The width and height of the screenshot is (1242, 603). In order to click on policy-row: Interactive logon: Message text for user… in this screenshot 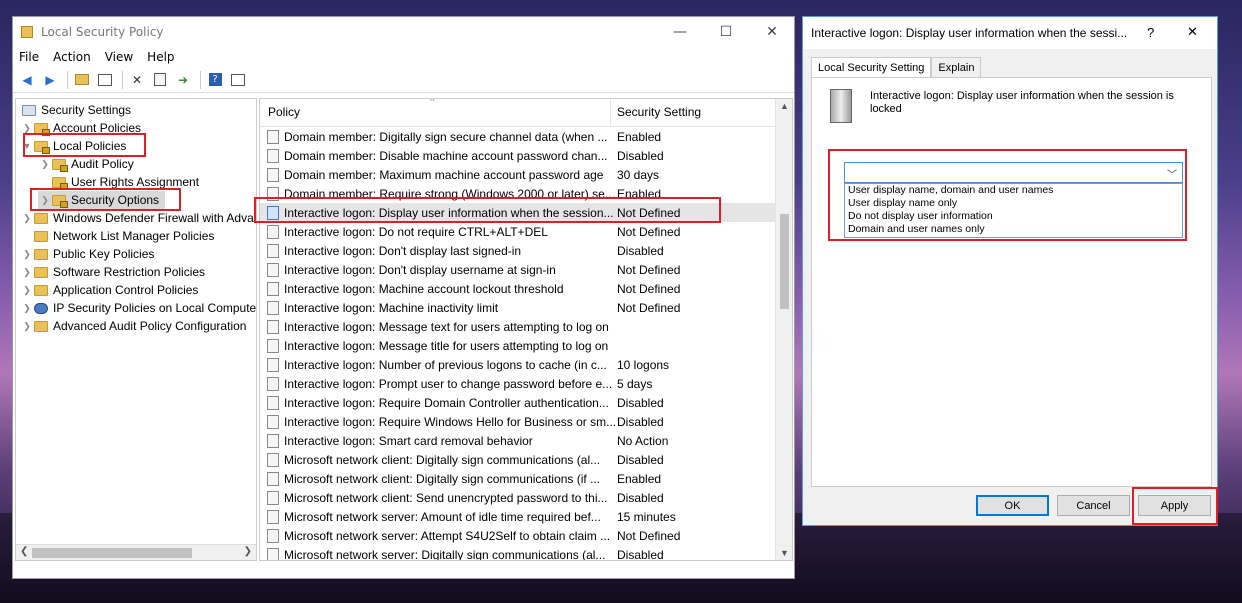, I will do `click(518, 326)`.